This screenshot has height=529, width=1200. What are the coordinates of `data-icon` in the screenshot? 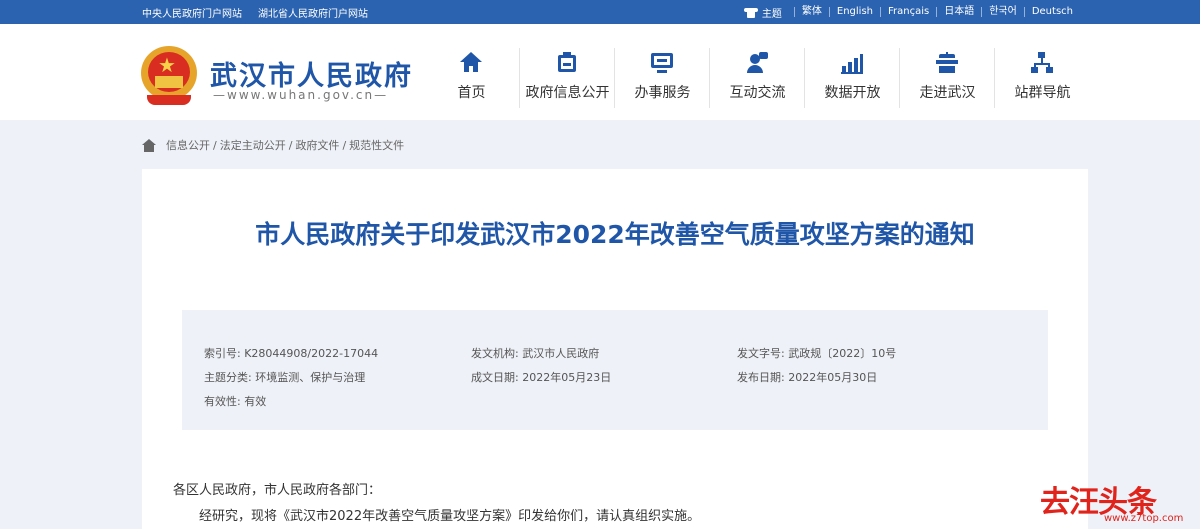 It's located at (852, 63).